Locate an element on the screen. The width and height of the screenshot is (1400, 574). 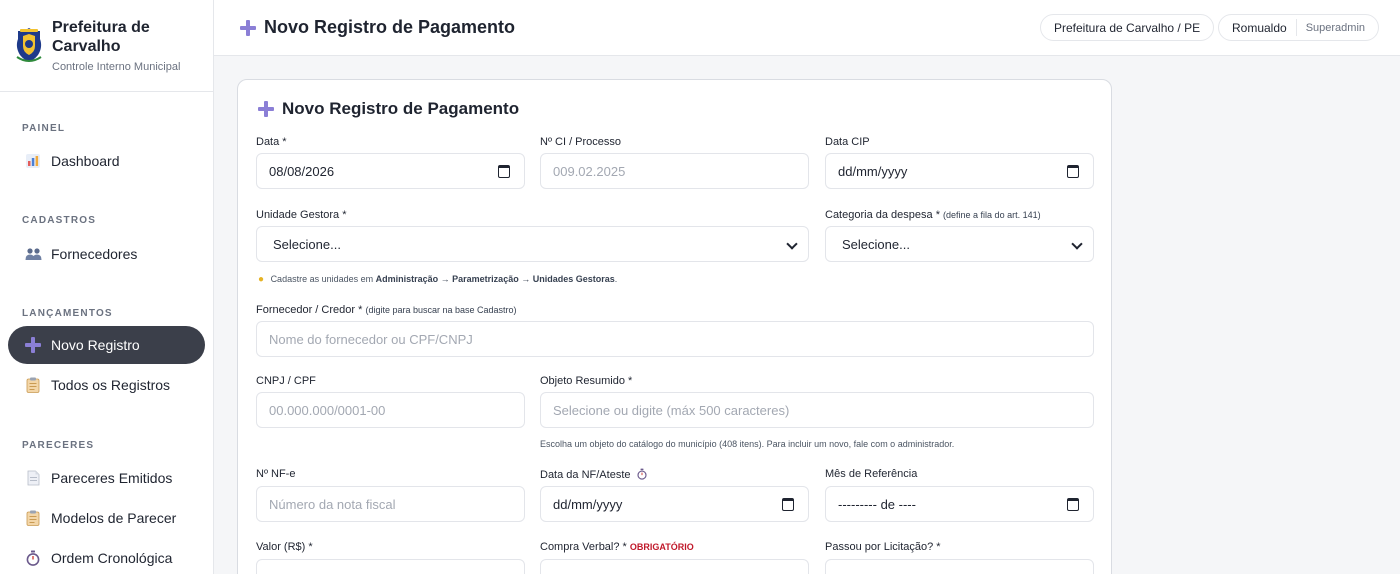
coat-of-arms-logo is located at coordinates (29, 45).